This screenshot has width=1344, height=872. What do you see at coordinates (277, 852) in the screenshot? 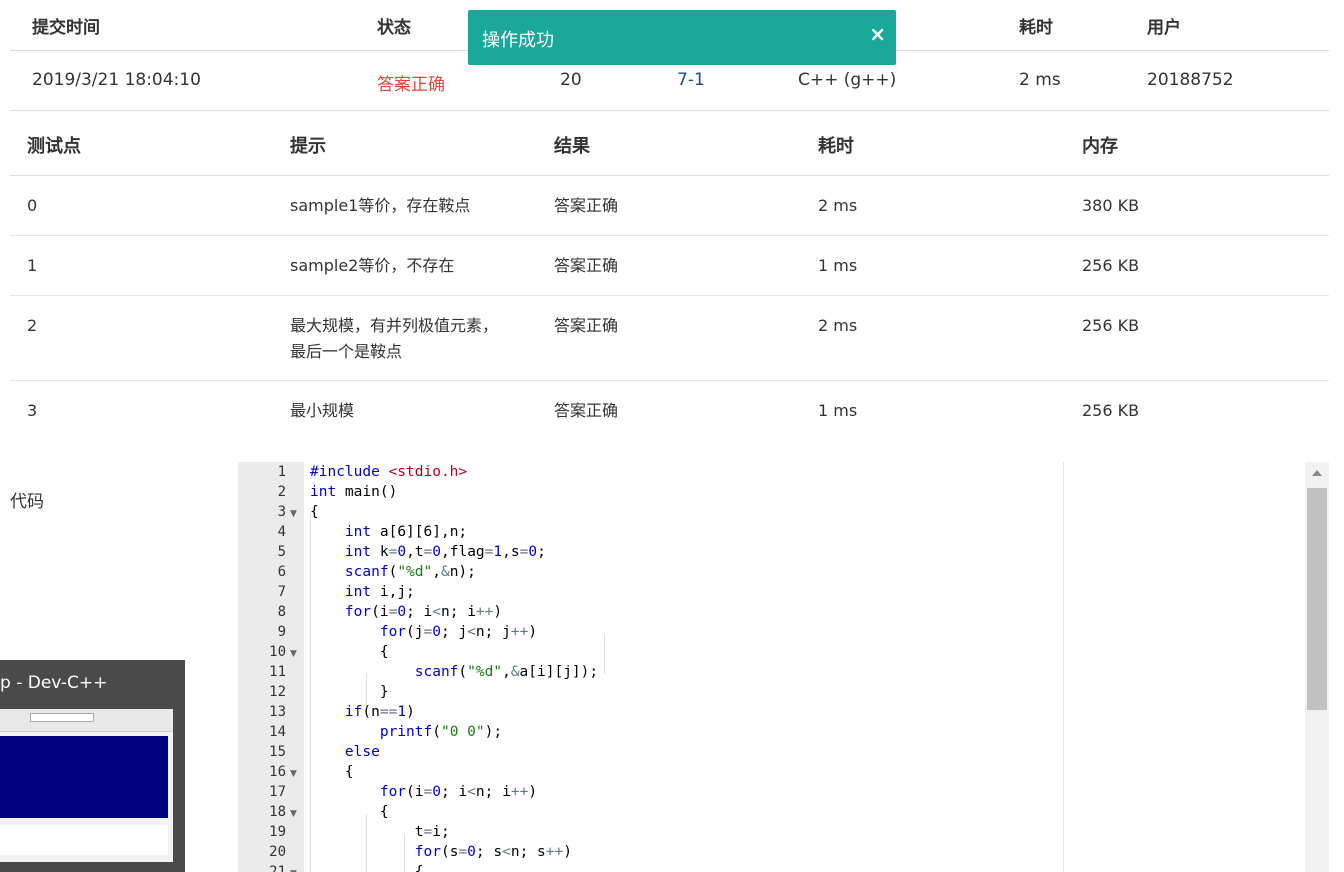
I see `line-number: 20` at bounding box center [277, 852].